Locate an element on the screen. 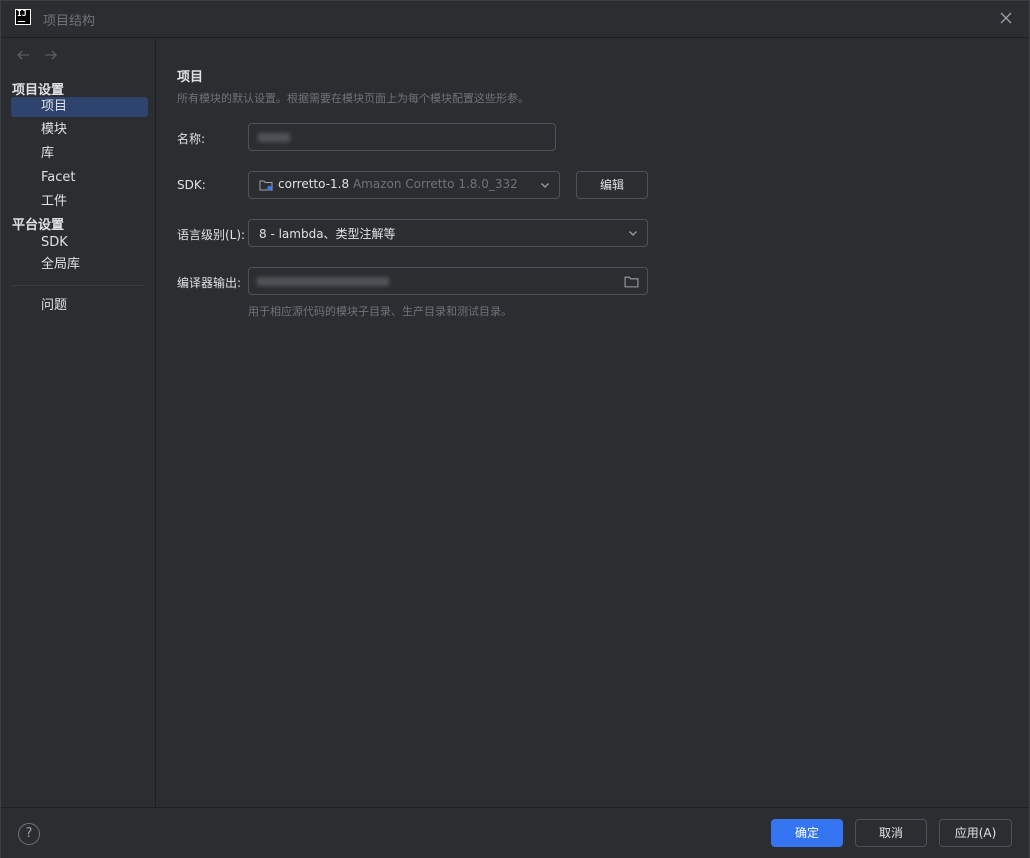  window-title: 项目结构 is located at coordinates (69, 21).